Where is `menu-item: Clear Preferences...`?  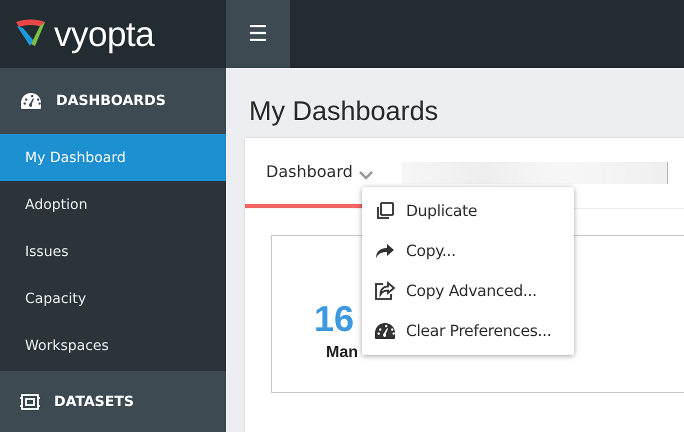
menu-item: Clear Preferences... is located at coordinates (468, 331).